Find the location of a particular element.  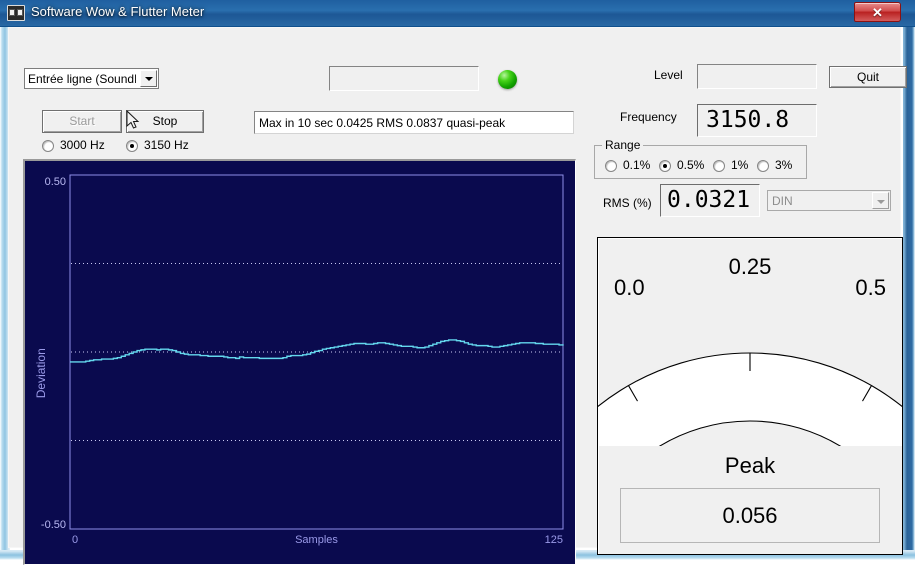

frequency-label: Frequency is located at coordinates (648, 117).